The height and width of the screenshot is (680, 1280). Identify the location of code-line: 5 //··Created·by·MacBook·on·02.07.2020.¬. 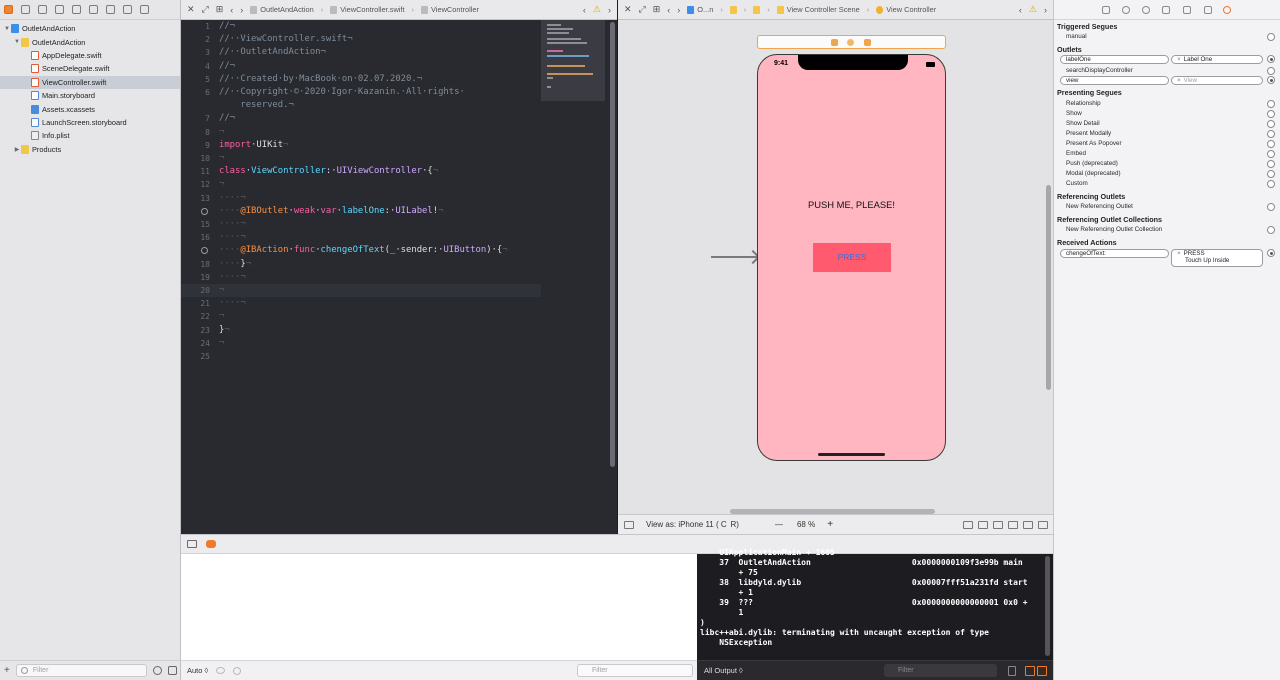
(361, 79).